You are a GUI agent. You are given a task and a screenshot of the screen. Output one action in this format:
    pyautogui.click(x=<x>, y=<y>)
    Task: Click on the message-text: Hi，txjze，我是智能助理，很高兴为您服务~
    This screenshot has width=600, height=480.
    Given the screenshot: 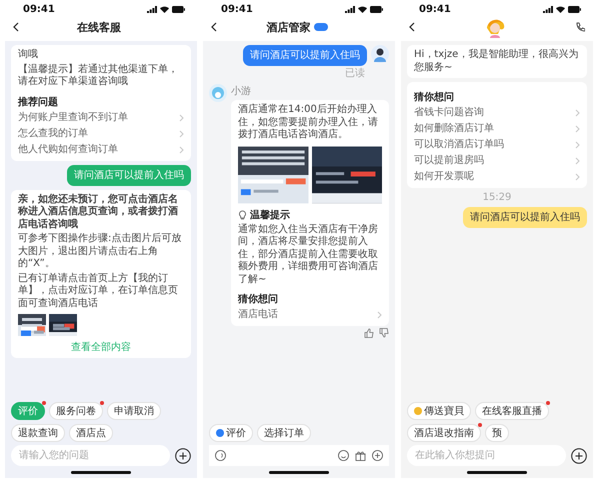 What is the action you would take?
    pyautogui.click(x=497, y=61)
    